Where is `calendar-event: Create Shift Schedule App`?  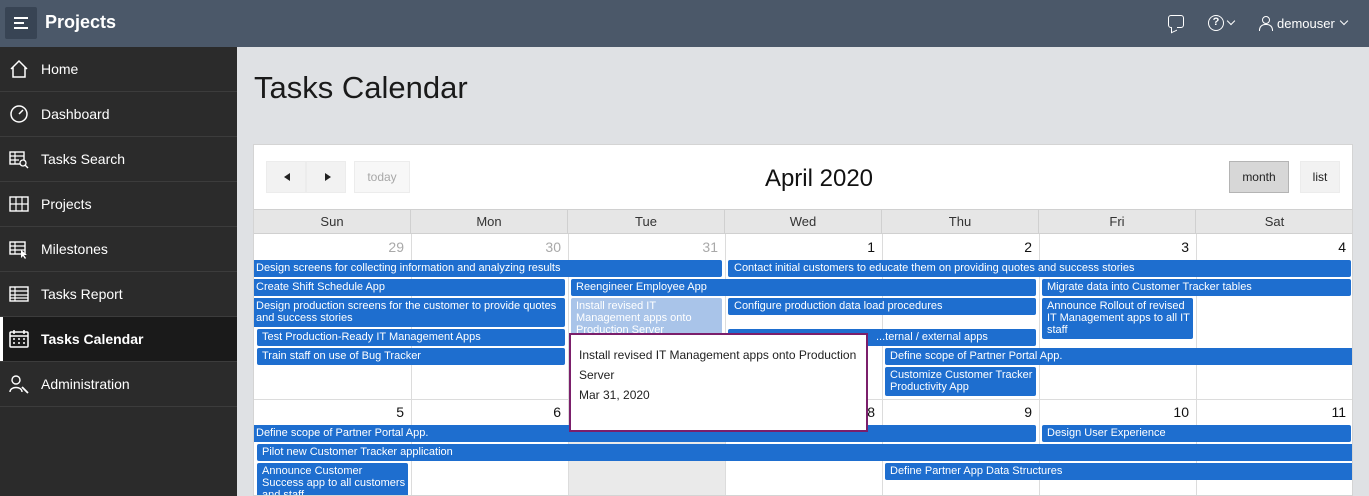
calendar-event: Create Shift Schedule App is located at coordinates (409, 287).